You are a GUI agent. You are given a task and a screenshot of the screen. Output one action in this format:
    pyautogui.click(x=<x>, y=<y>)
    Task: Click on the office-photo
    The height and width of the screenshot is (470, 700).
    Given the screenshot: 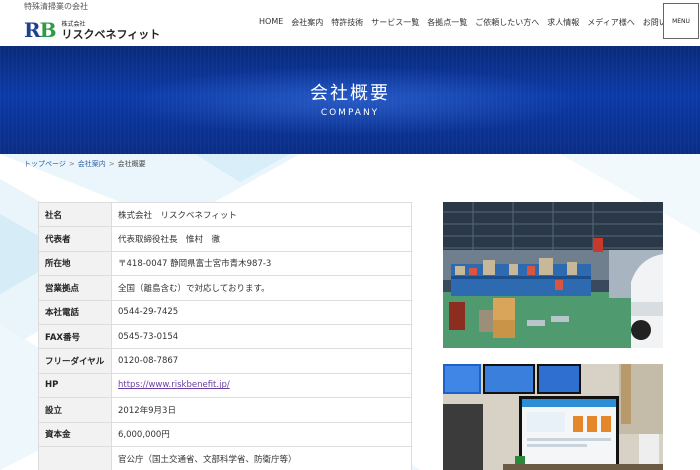 What is the action you would take?
    pyautogui.click(x=553, y=417)
    